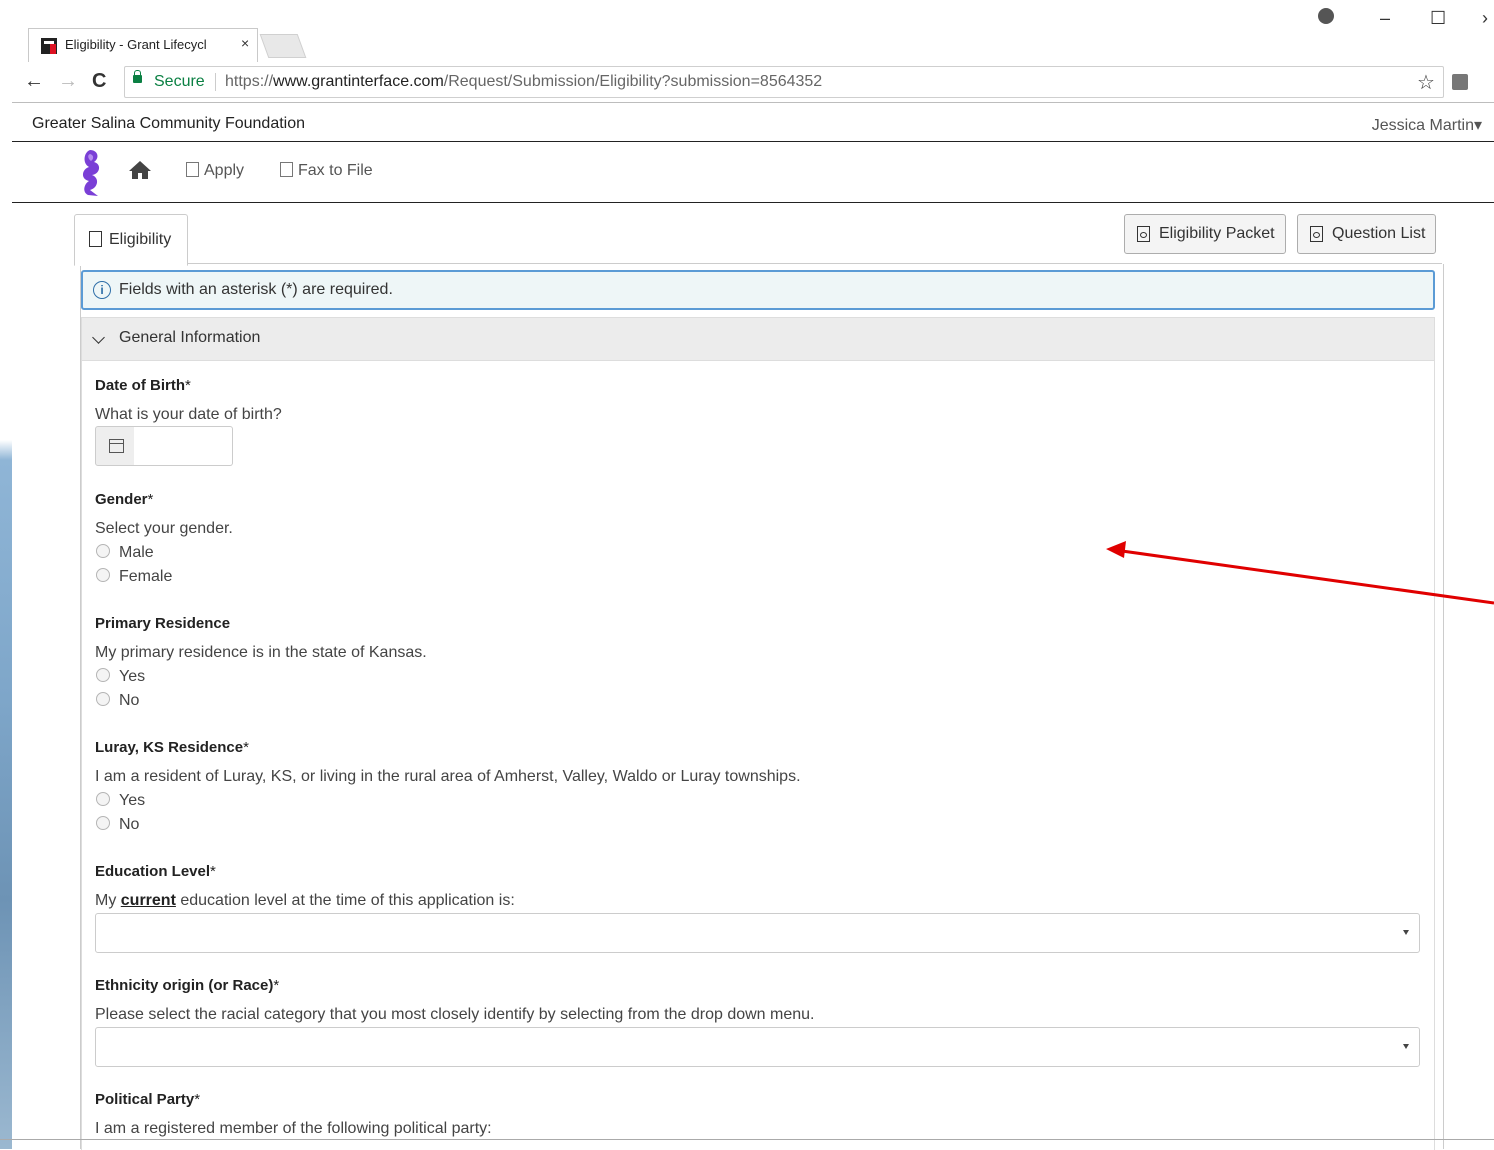  I want to click on residence-label: Primary Residence, so click(163, 623).